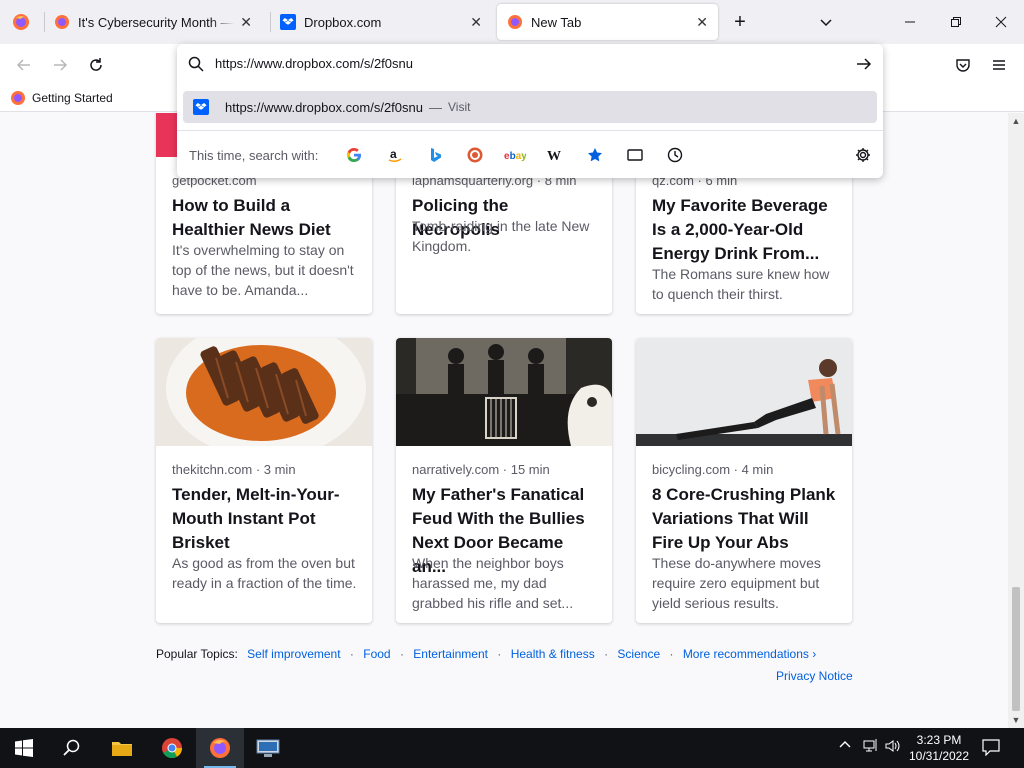 The width and height of the screenshot is (1024, 768). Describe the element at coordinates (376, 654) in the screenshot. I see `topic-link-food: Food` at that location.